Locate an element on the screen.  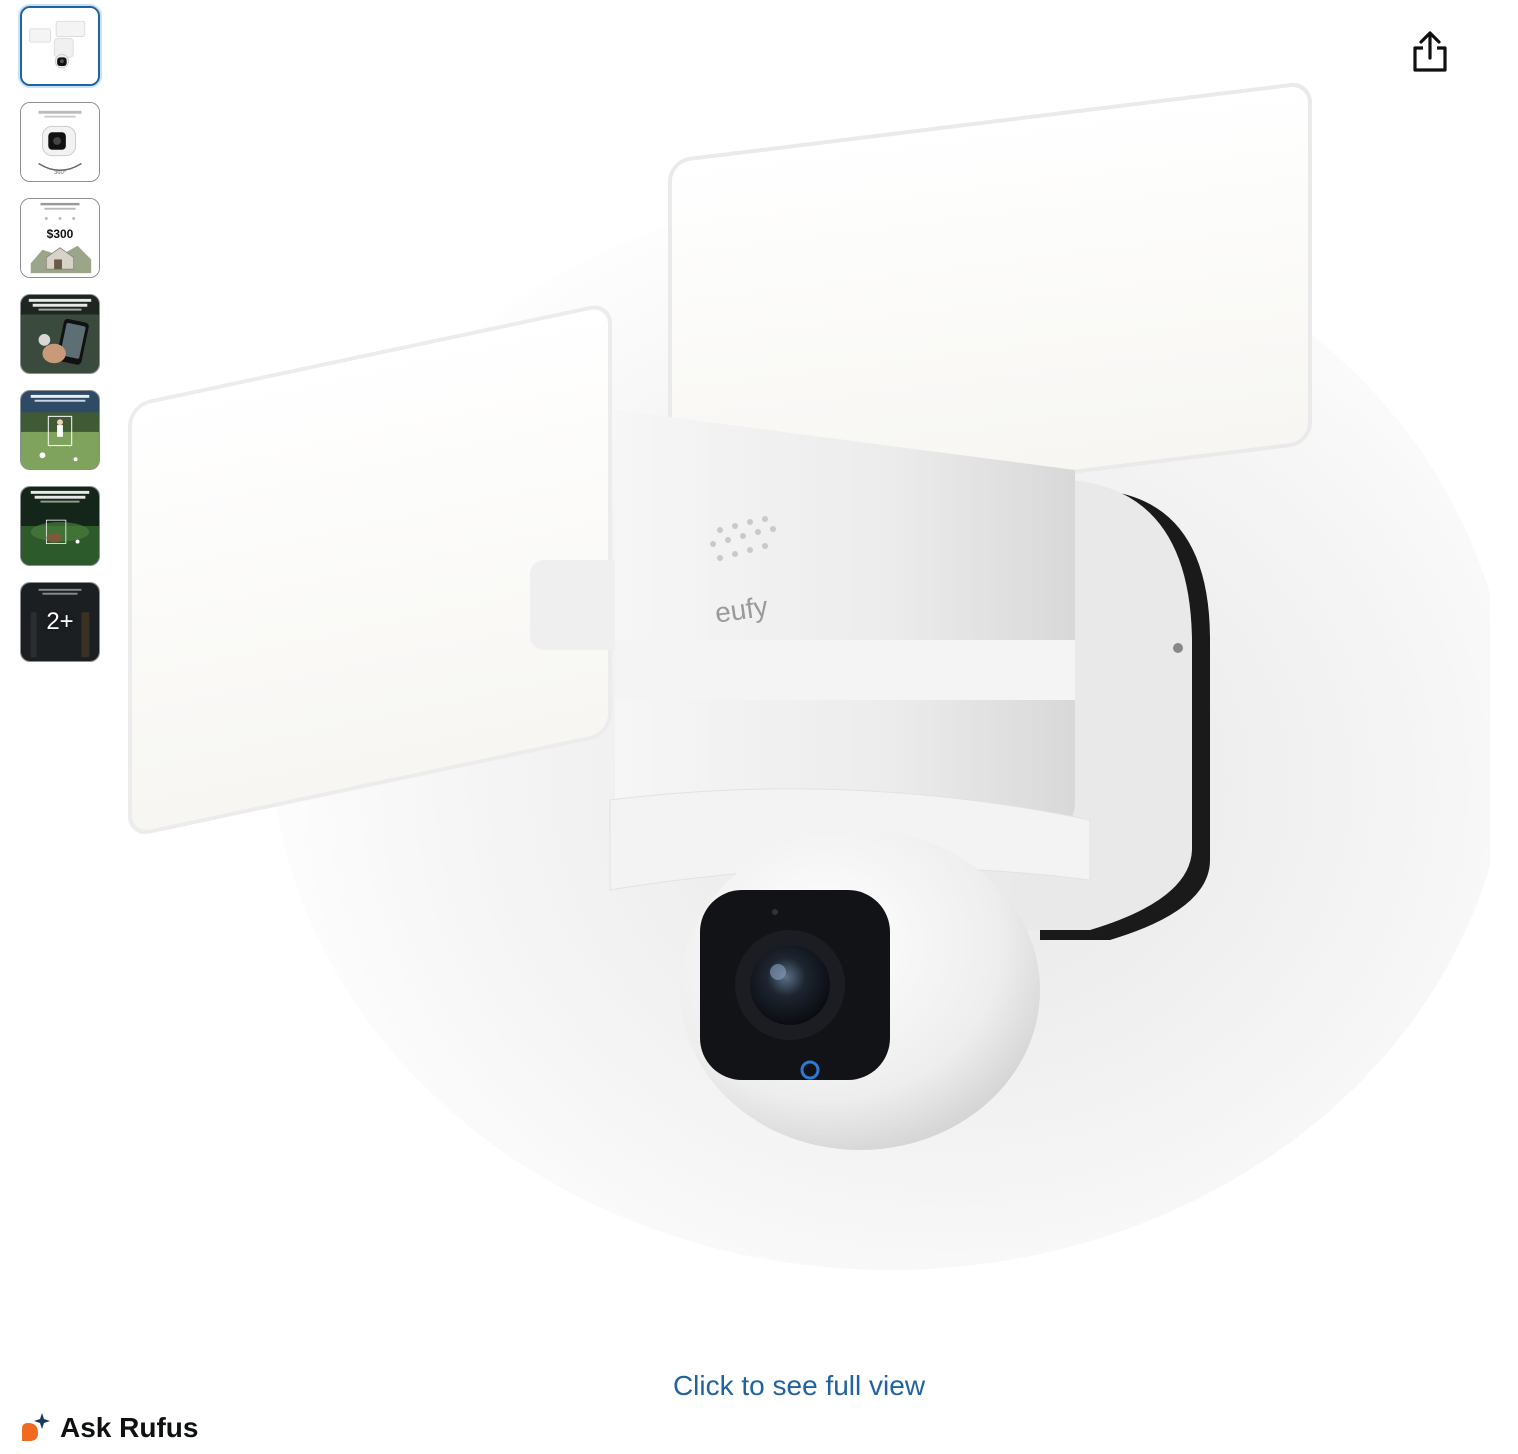
share-icon is located at coordinates (1430, 51).